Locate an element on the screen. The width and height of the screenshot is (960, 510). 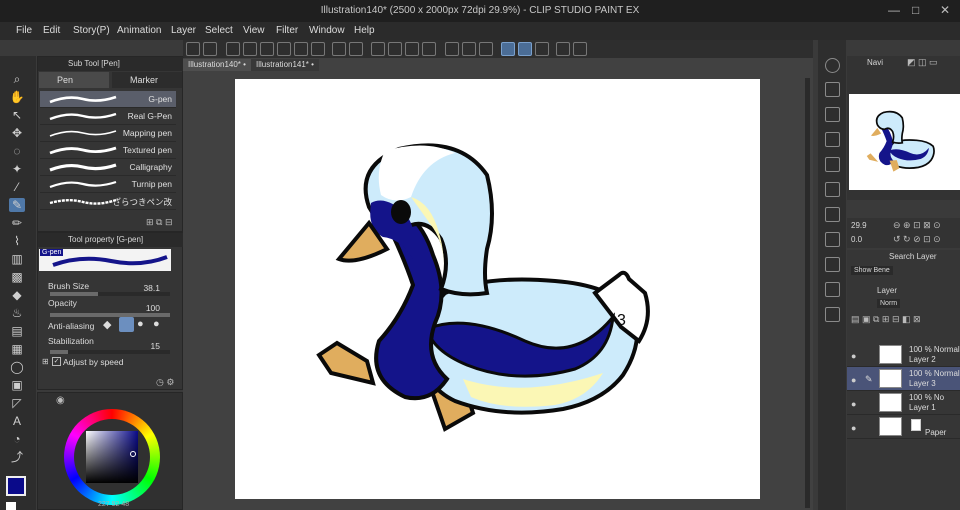
eraser-icon: ◆ is located at coordinates (17, 295).